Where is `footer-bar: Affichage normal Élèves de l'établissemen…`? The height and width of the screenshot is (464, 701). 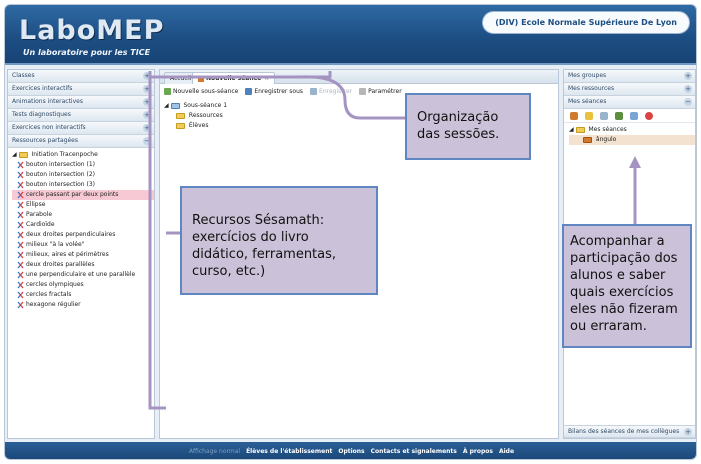 footer-bar: Affichage normal Élèves de l'établissemen… is located at coordinates (350, 450).